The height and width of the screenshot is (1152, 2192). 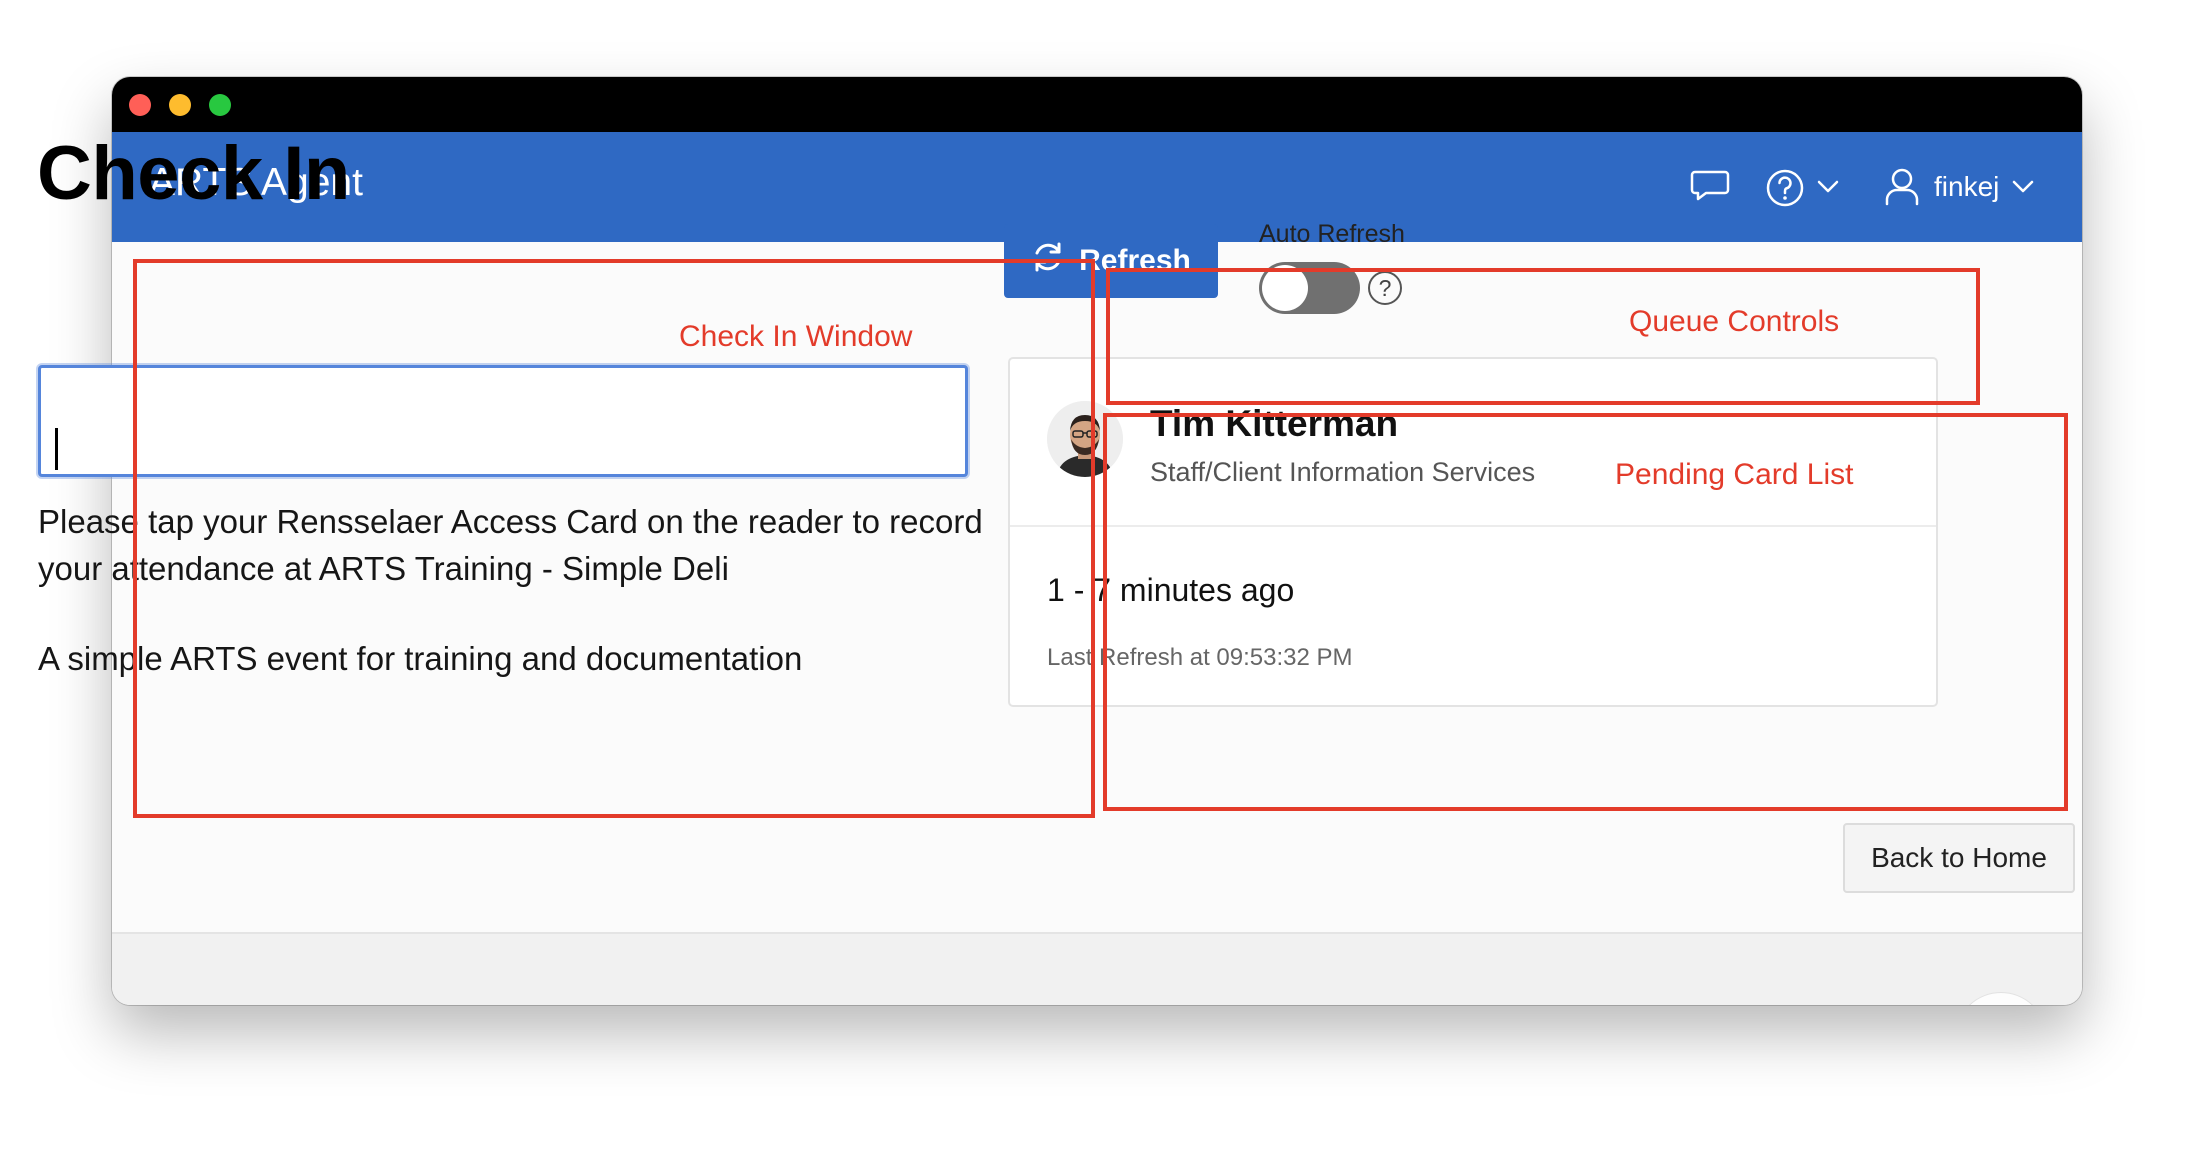 I want to click on queue-controls-annotation-box, so click(x=1543, y=336).